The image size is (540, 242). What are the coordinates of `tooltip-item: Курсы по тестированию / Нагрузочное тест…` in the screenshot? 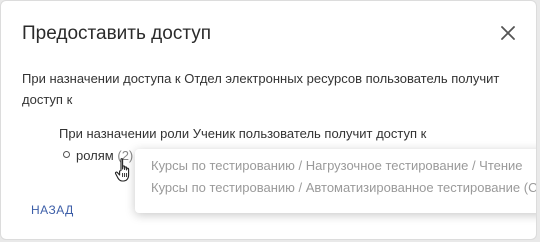 It's located at (337, 165).